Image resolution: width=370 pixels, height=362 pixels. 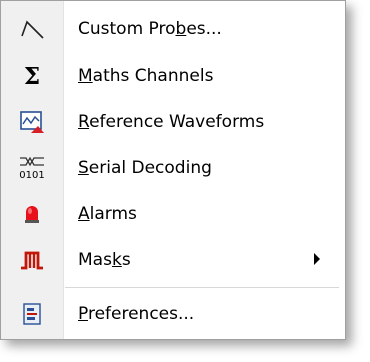 I want to click on serial-bits-text: 0101, so click(x=31, y=175).